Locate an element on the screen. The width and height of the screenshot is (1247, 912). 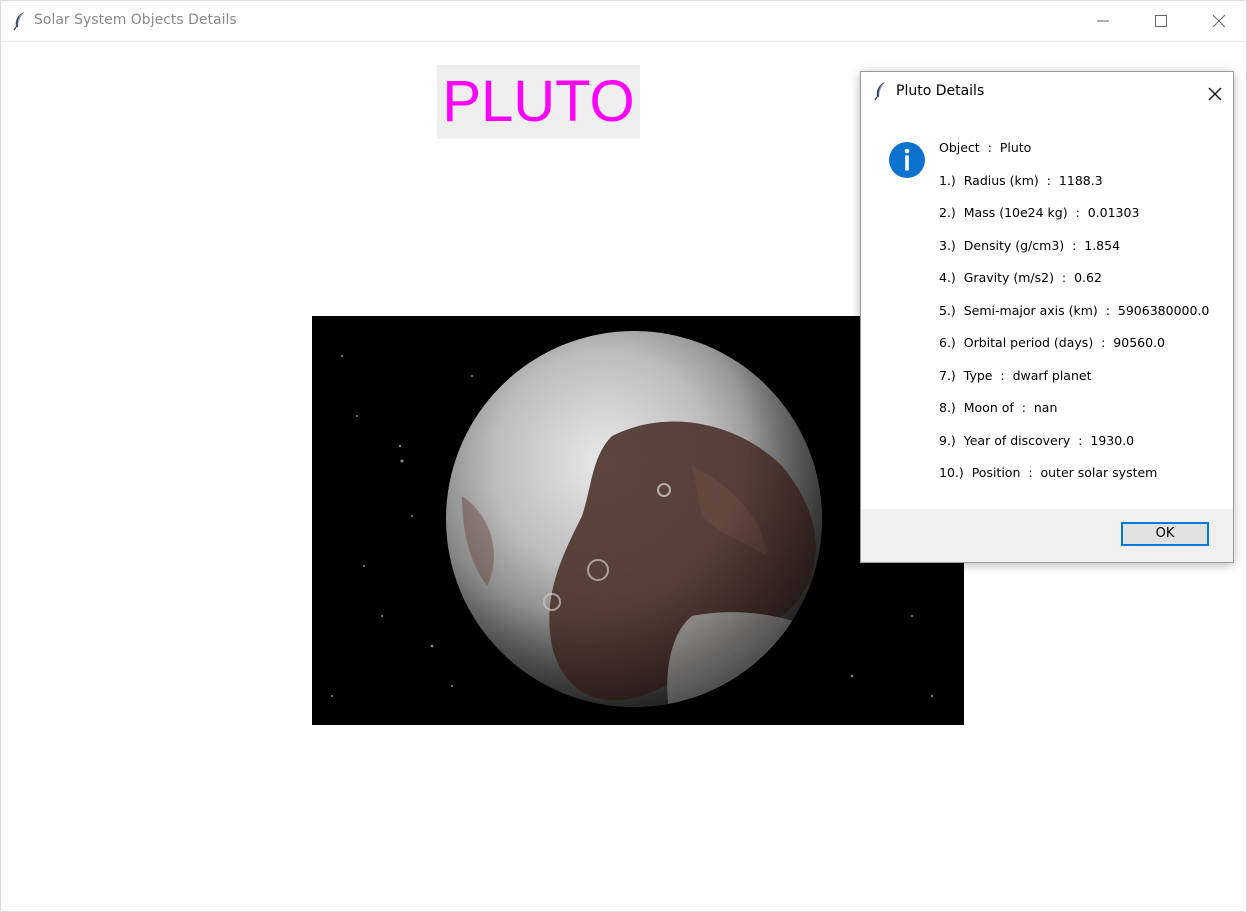
title-bar: Solar System Objects Details is located at coordinates (623, 21).